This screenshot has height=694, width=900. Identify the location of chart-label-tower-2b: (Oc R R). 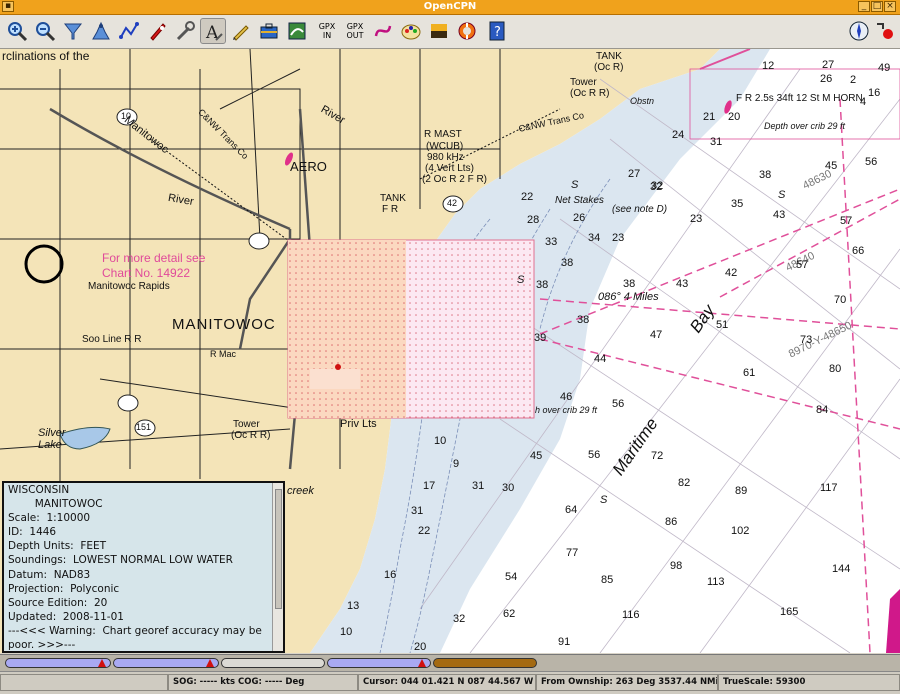
(251, 435).